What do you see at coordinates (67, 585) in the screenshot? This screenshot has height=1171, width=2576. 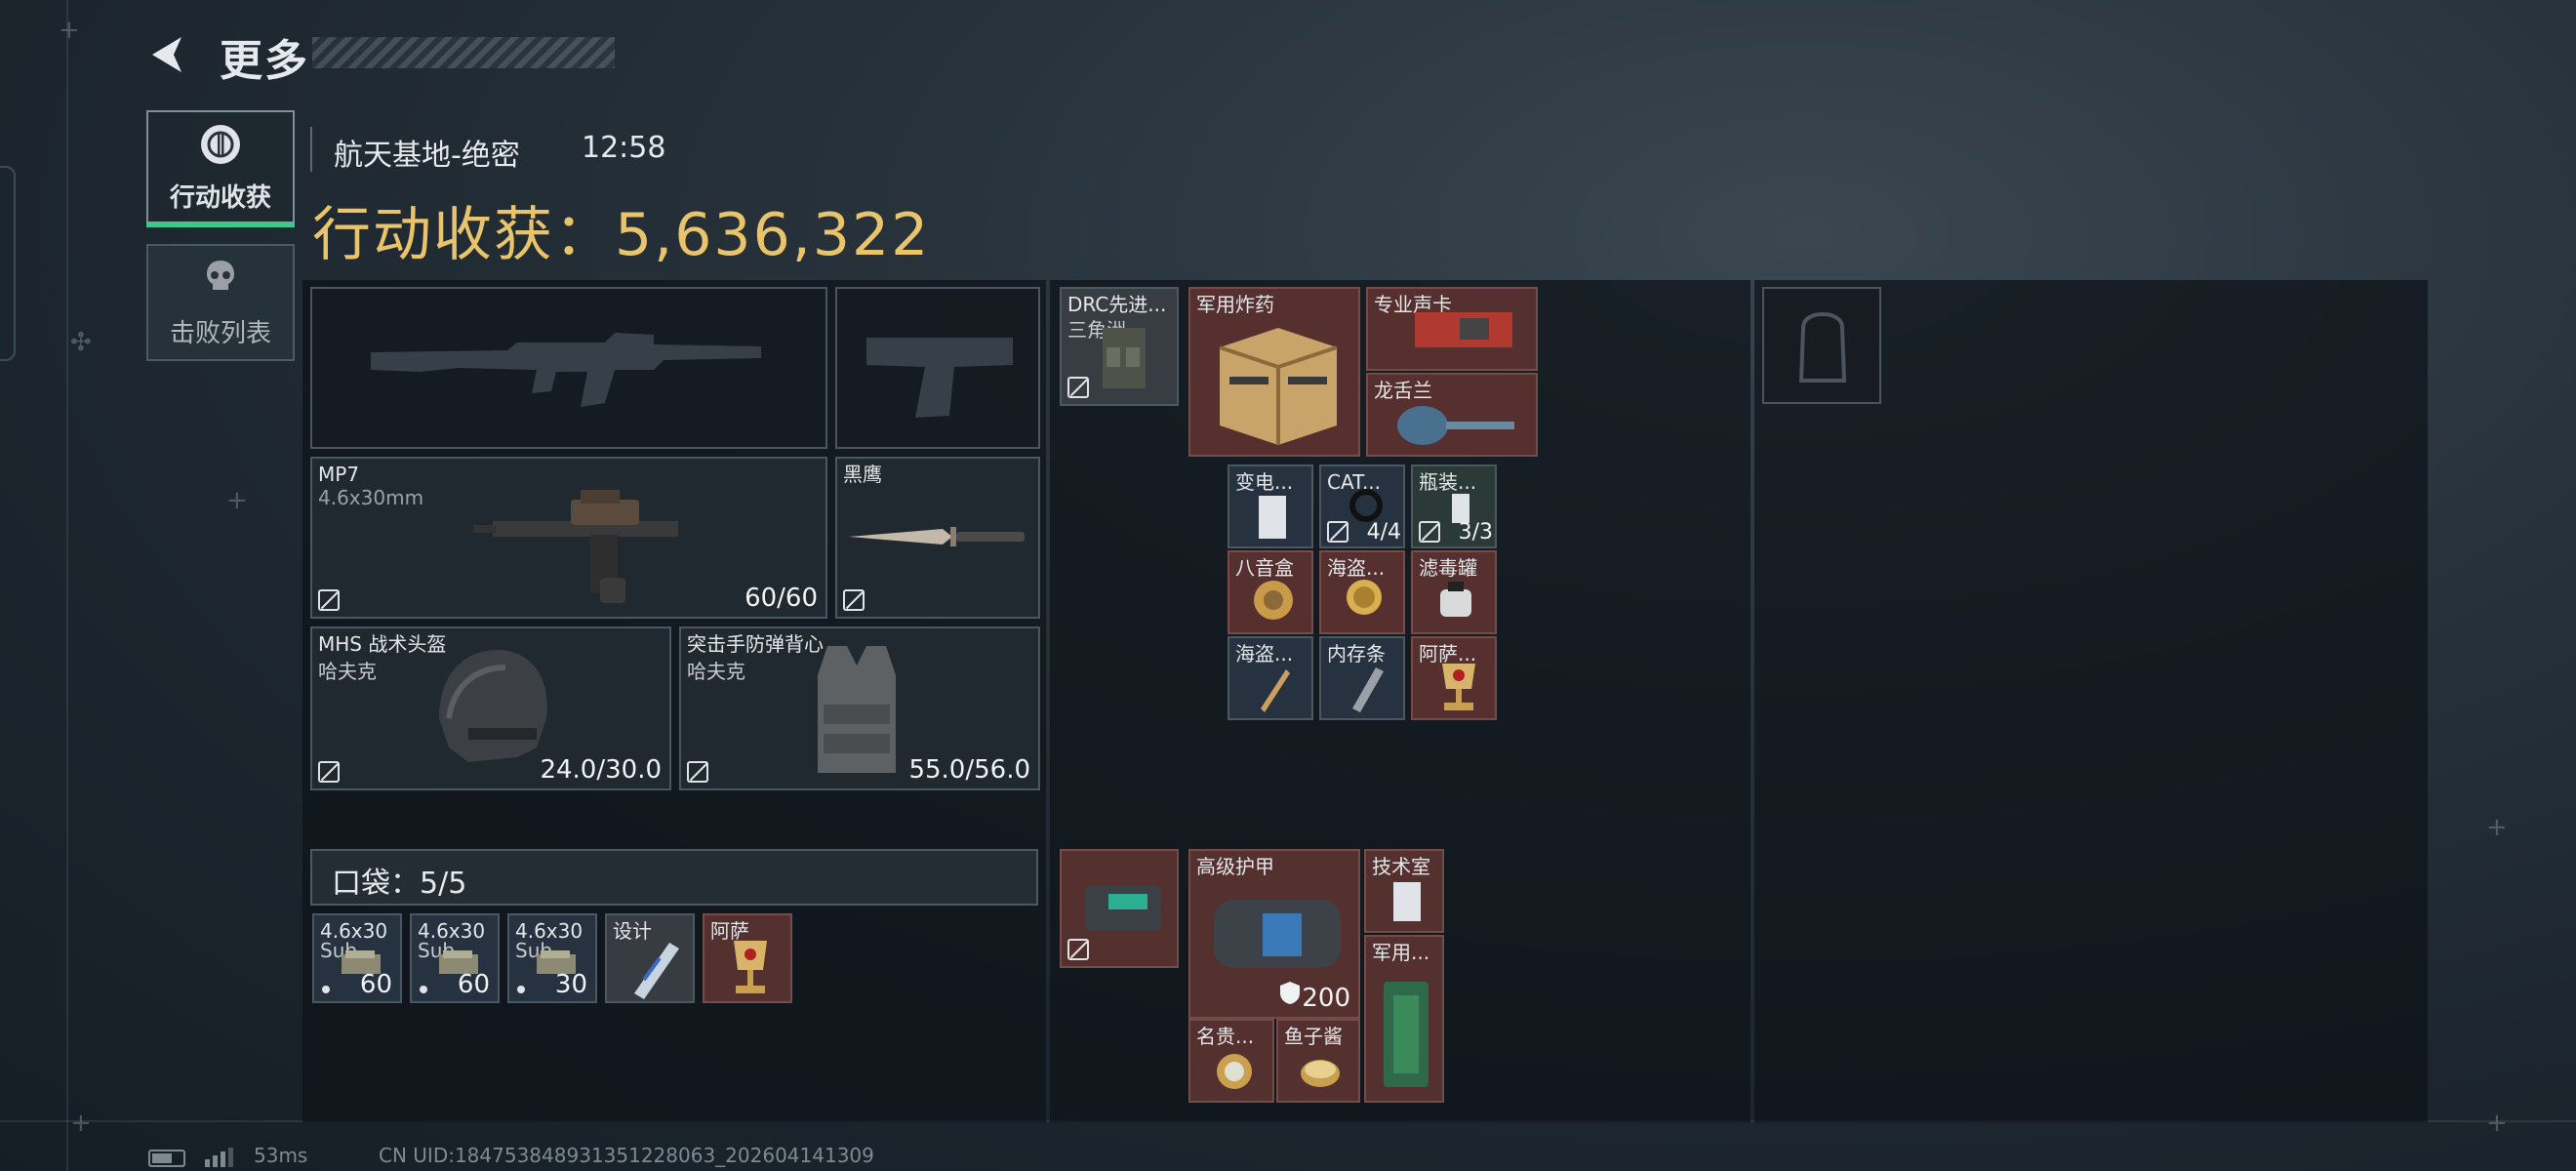 I see `frame-line-left` at bounding box center [67, 585].